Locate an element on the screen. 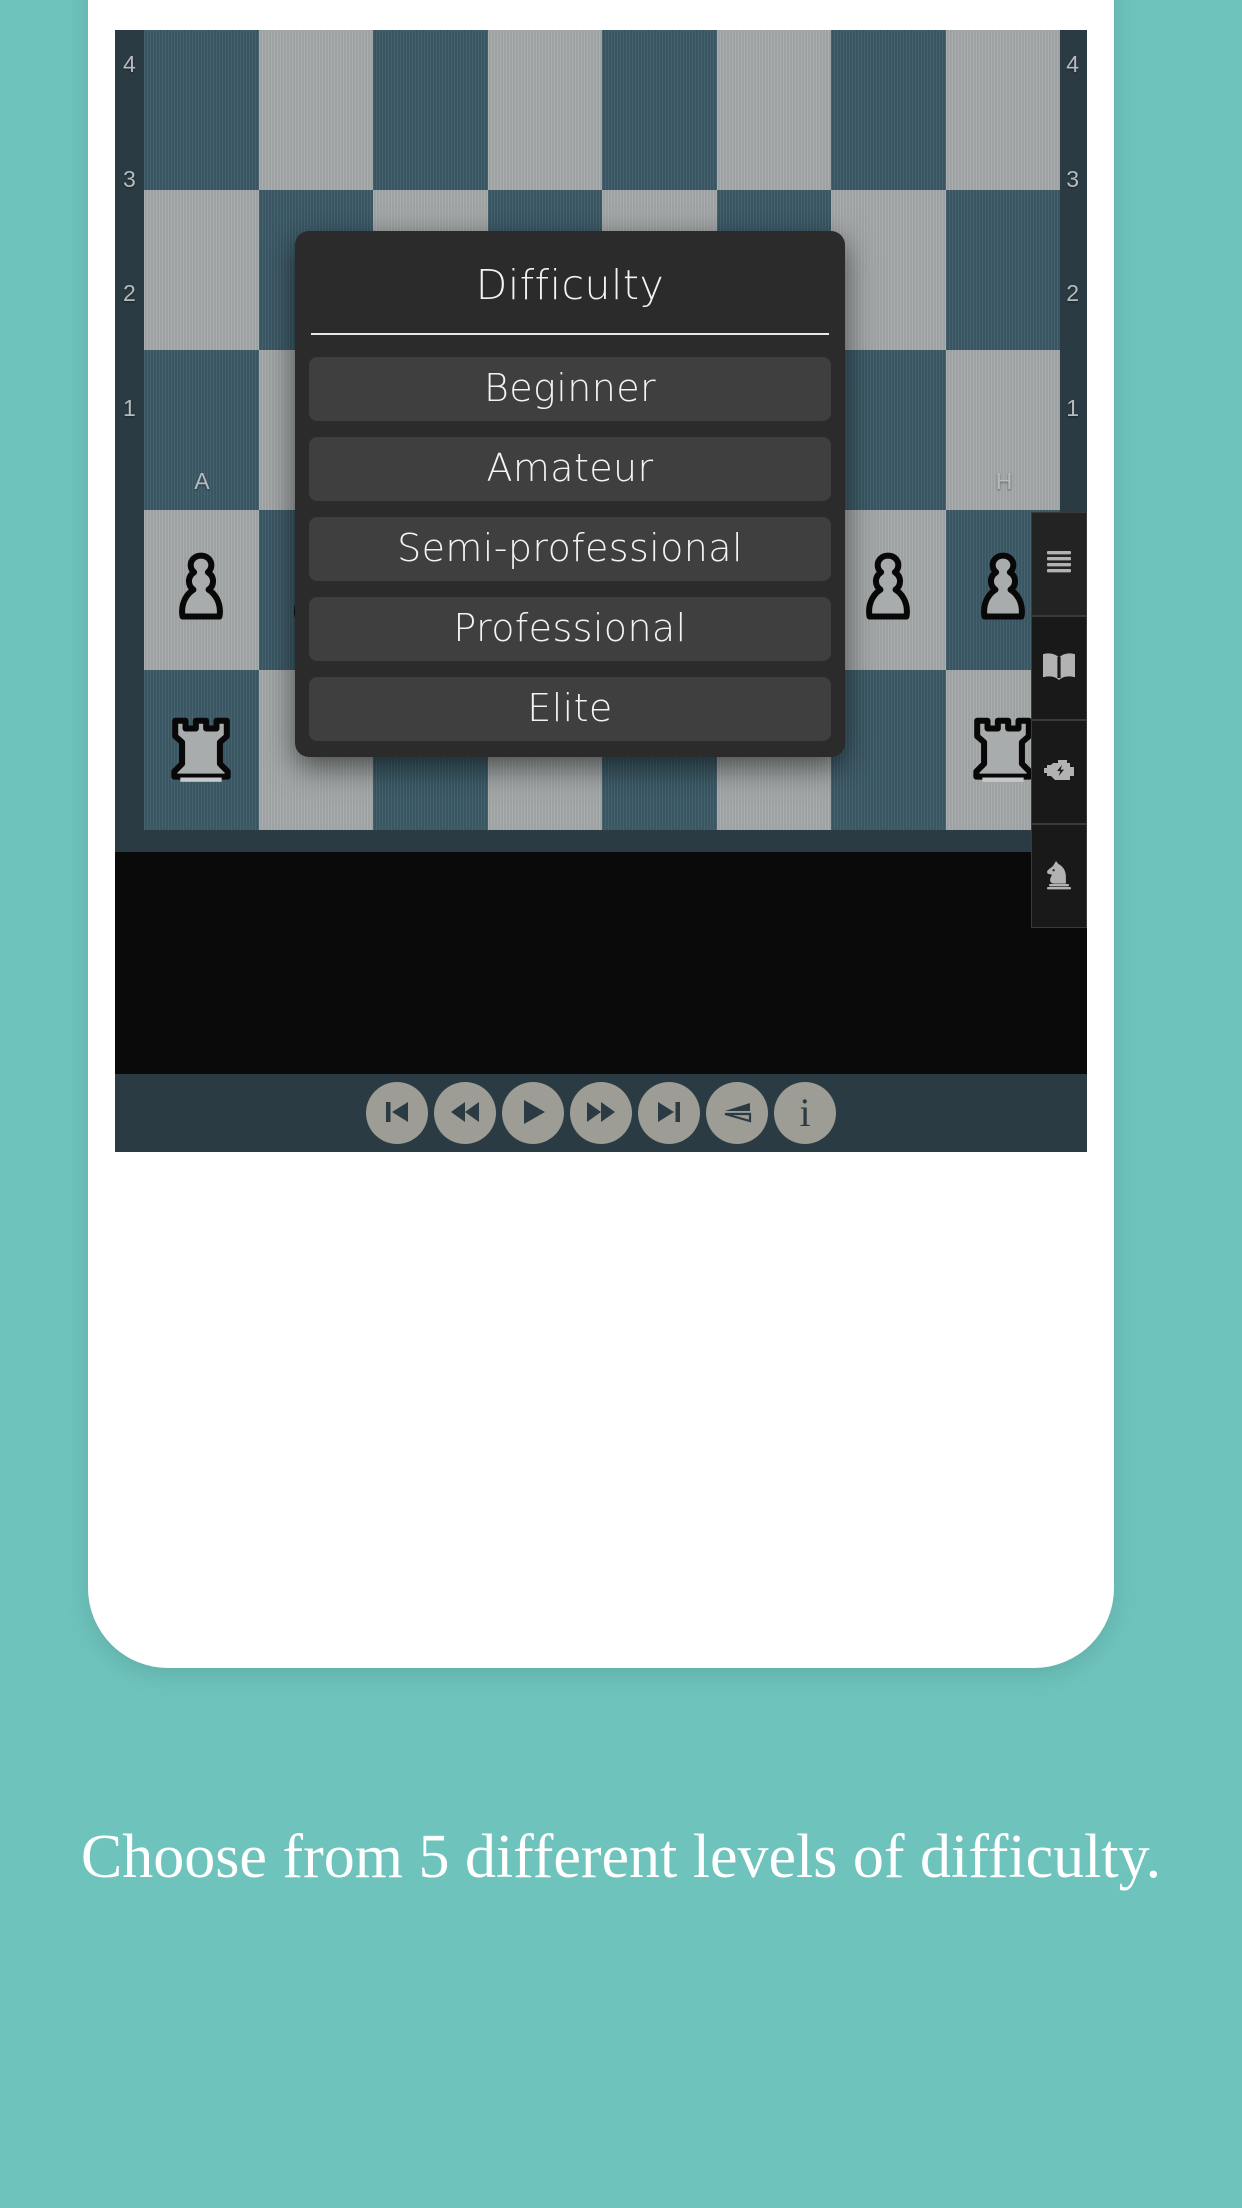 This screenshot has width=1242, height=2208. book-icon is located at coordinates (1059, 668).